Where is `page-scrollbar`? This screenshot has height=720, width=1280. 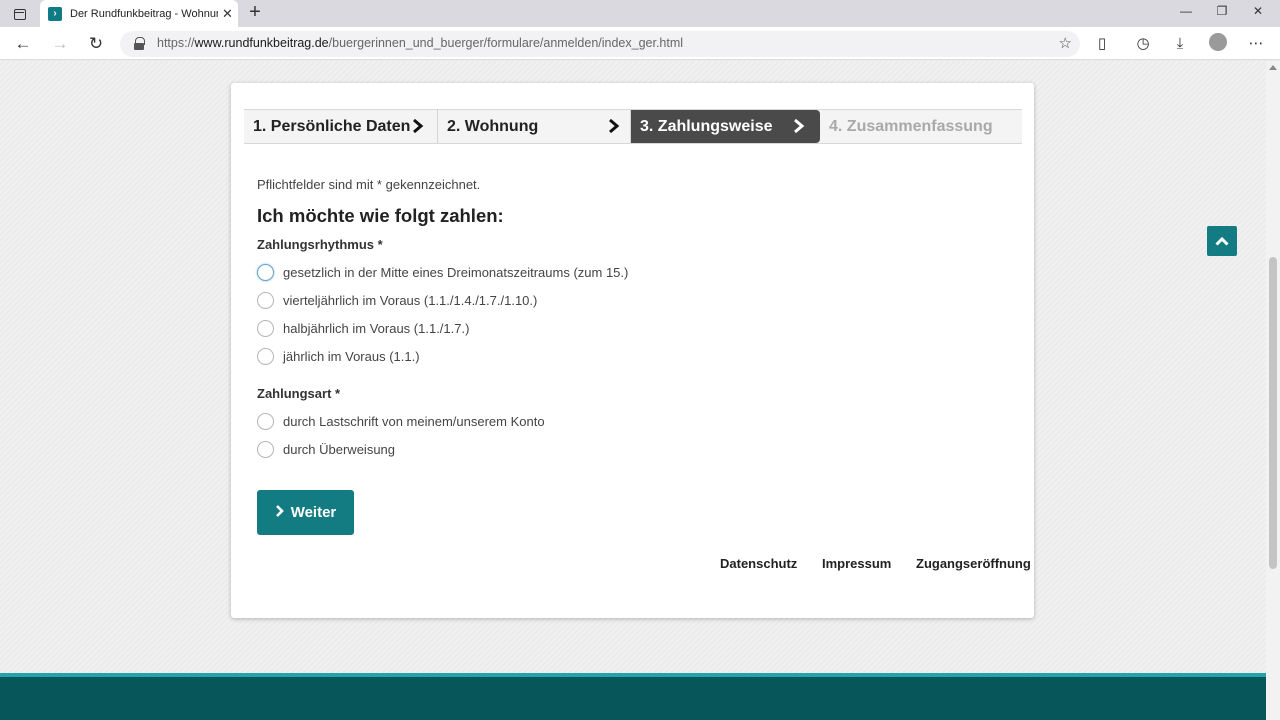 page-scrollbar is located at coordinates (1273, 390).